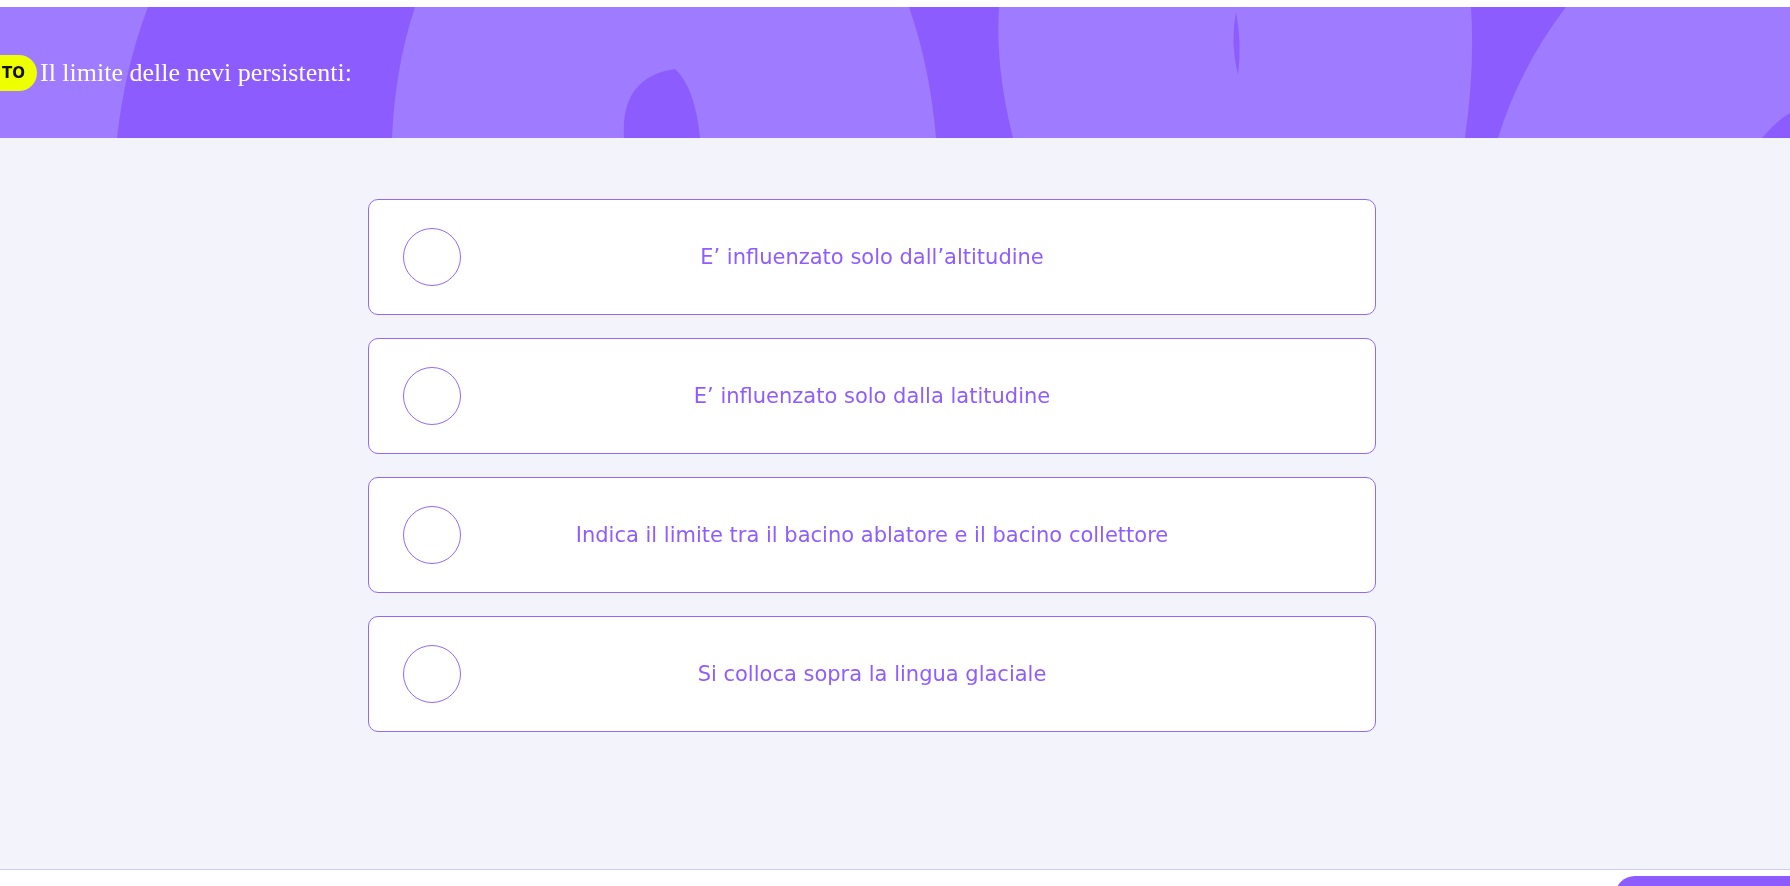 Image resolution: width=1790 pixels, height=886 pixels. Describe the element at coordinates (872, 535) in the screenshot. I see `answer-option: Indica il limite tra il bacino ablatore e il bacino collettore` at that location.